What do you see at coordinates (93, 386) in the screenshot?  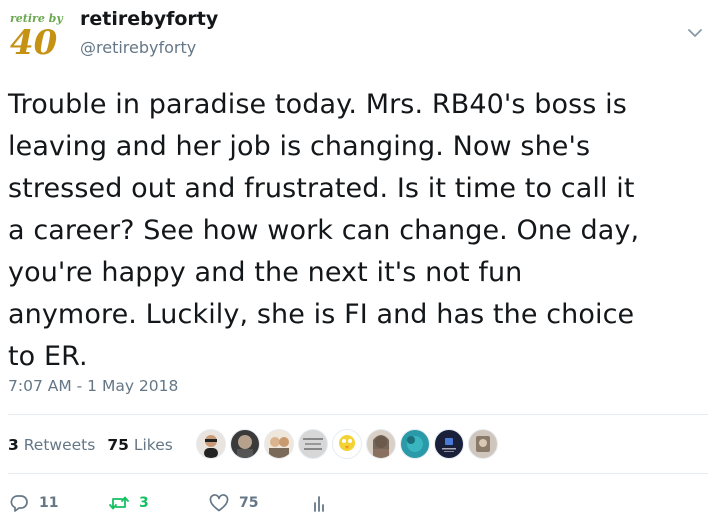 I see `tweet-timestamp: 7:07 AM - 1 May 2018` at bounding box center [93, 386].